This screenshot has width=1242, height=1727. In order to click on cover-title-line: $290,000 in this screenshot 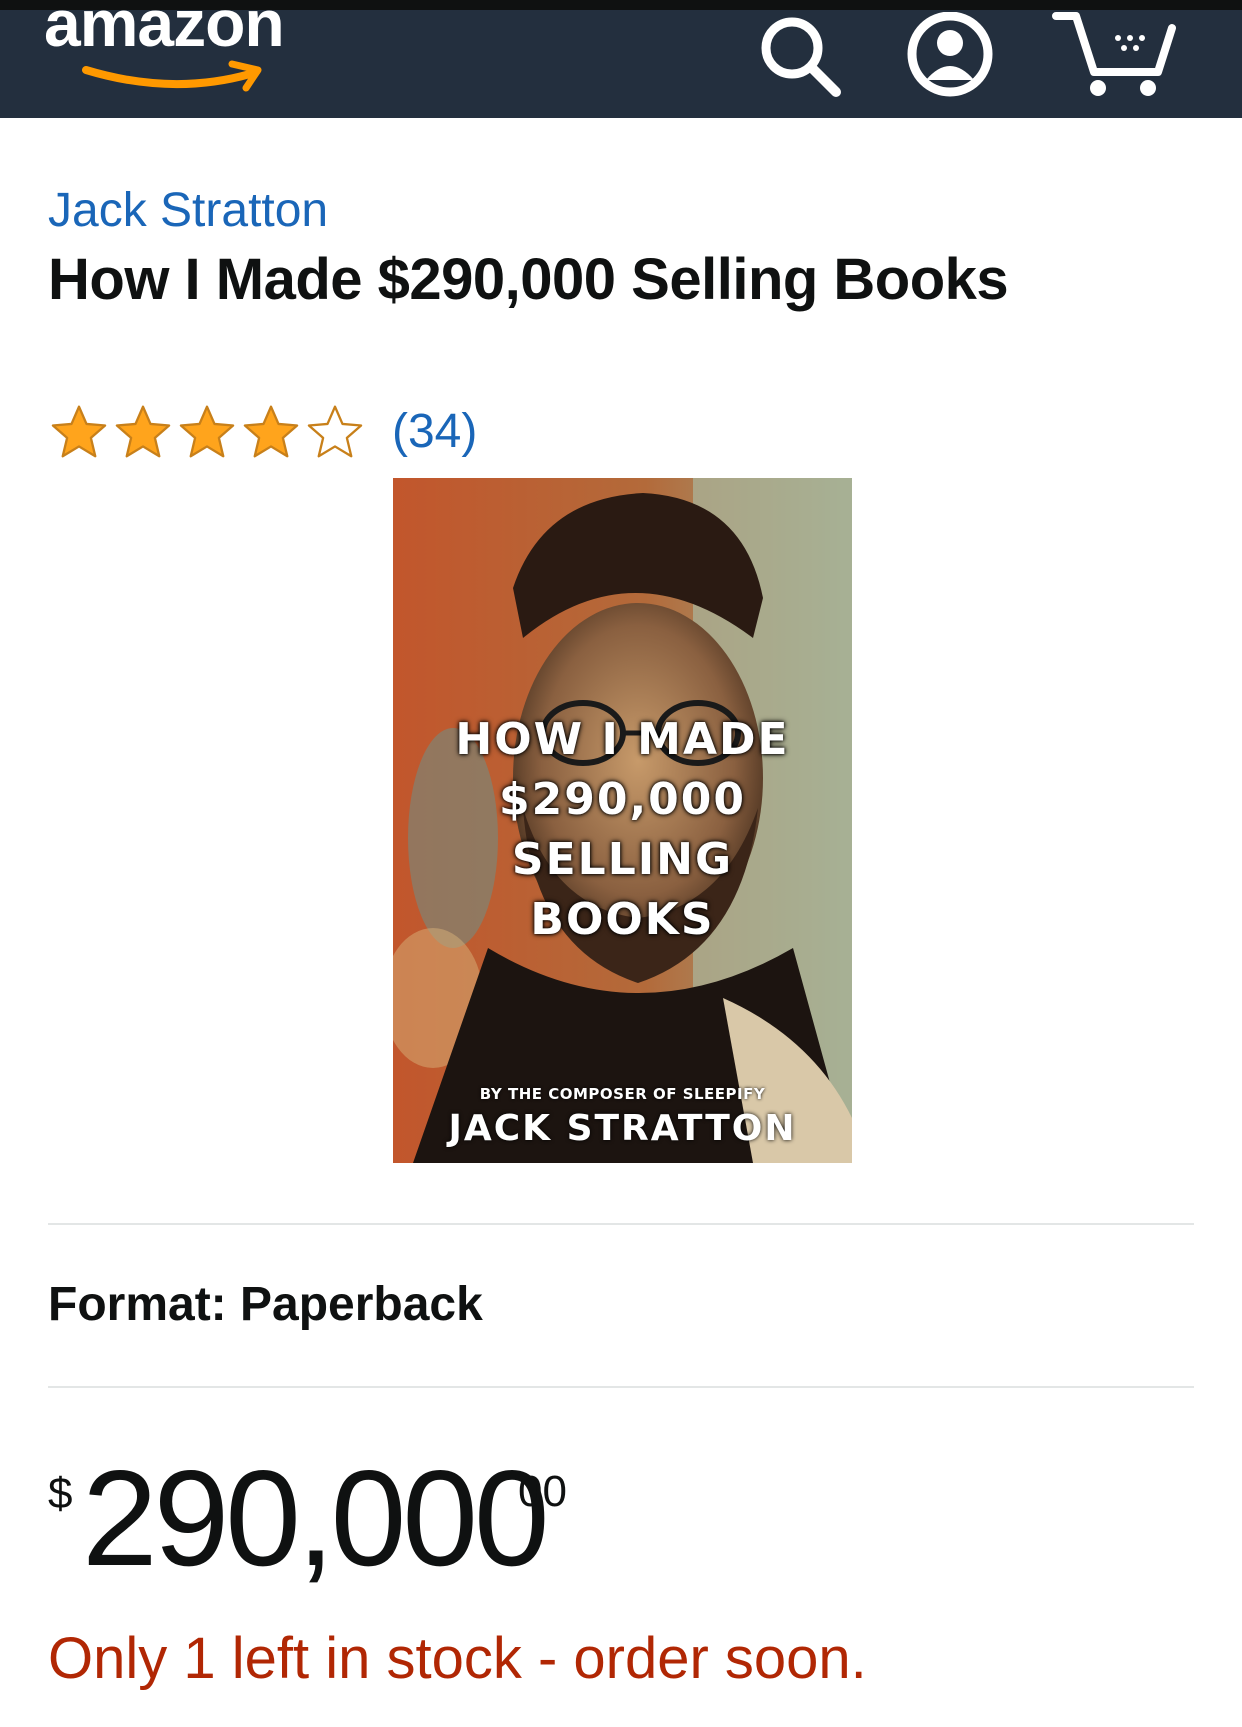, I will do `click(622, 799)`.